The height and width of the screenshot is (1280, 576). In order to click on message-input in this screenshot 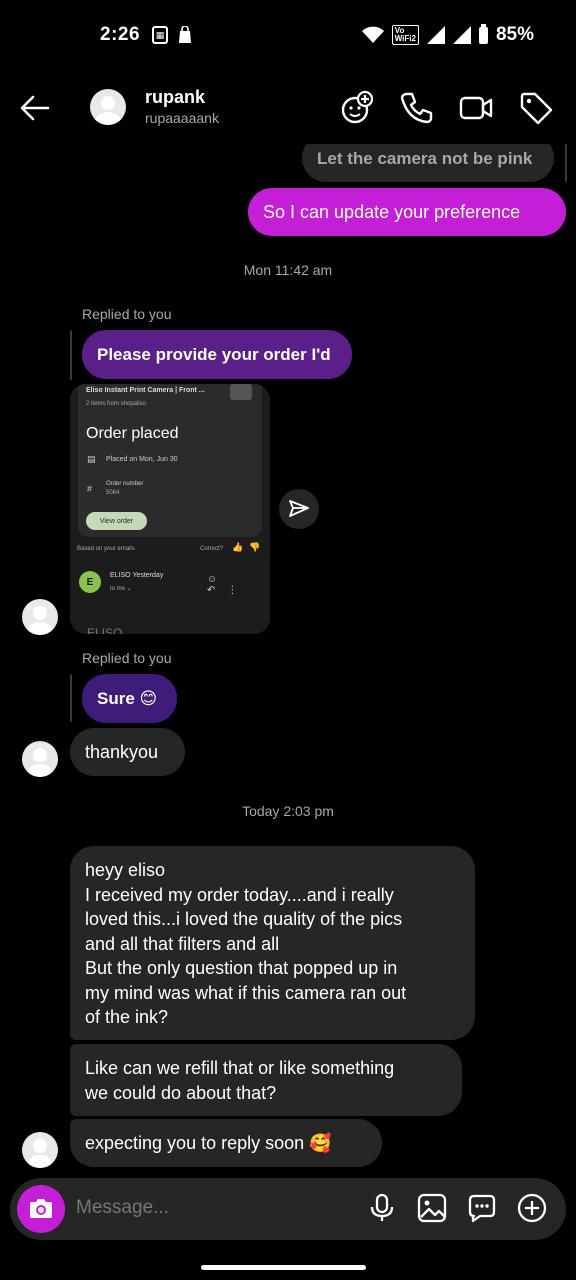, I will do `click(216, 1208)`.